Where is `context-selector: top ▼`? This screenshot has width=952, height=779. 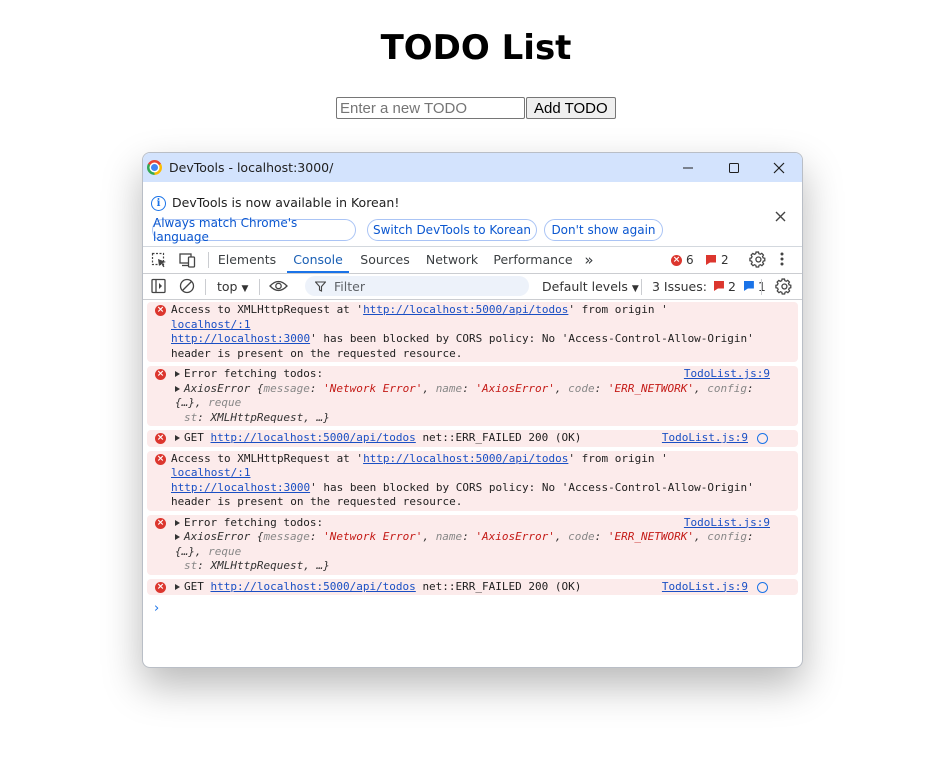
context-selector: top ▼ is located at coordinates (232, 286).